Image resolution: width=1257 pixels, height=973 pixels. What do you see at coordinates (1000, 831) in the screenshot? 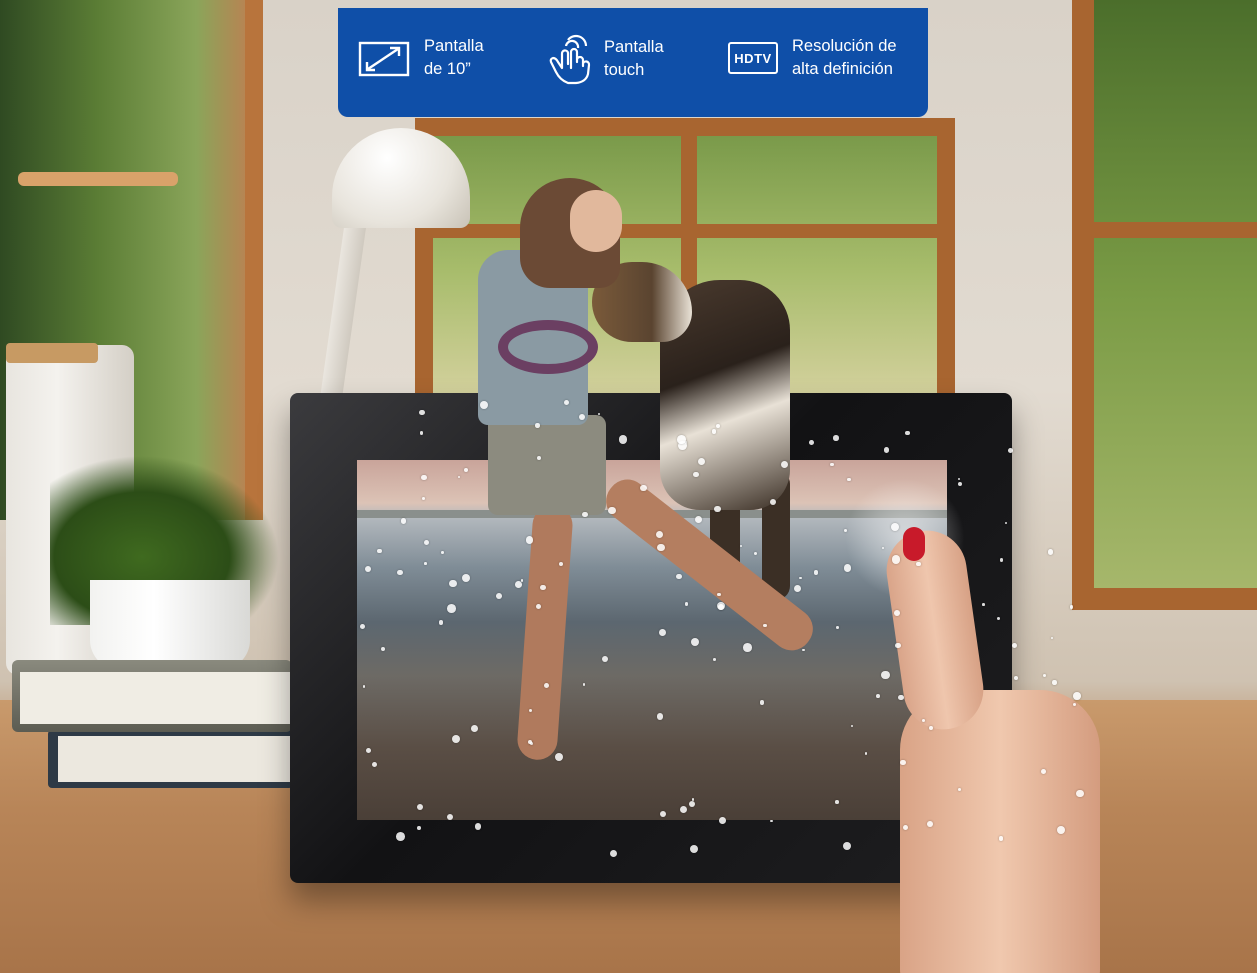
I see `hand` at bounding box center [1000, 831].